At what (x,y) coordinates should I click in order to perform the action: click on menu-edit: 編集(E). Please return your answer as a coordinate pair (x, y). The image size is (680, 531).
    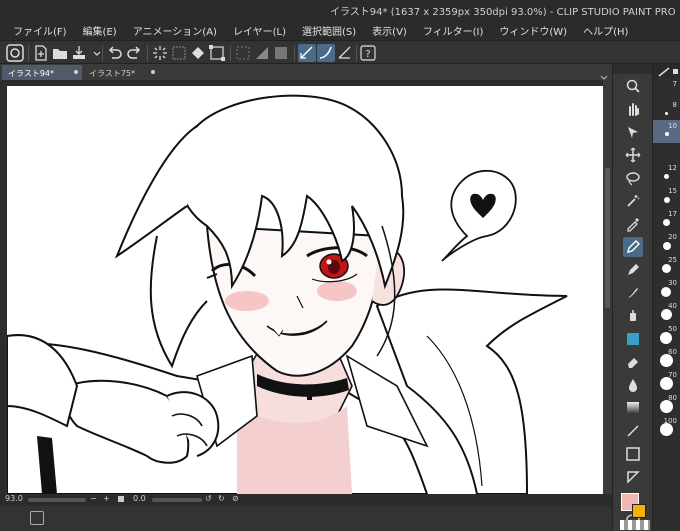
    Looking at the image, I should click on (100, 30).